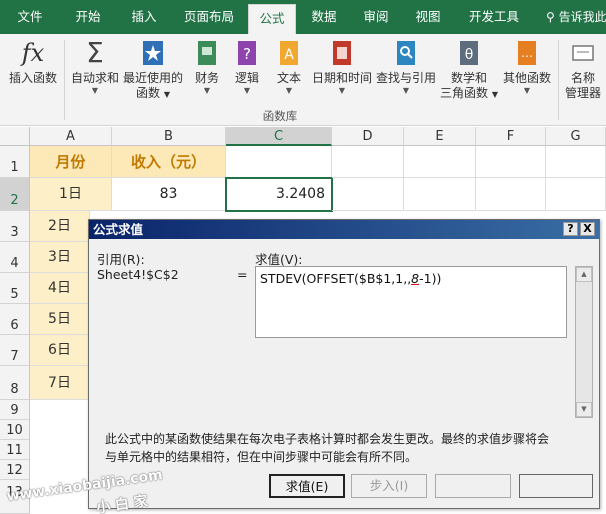 Image resolution: width=606 pixels, height=514 pixels. I want to click on column-header-a: A, so click(71, 136).